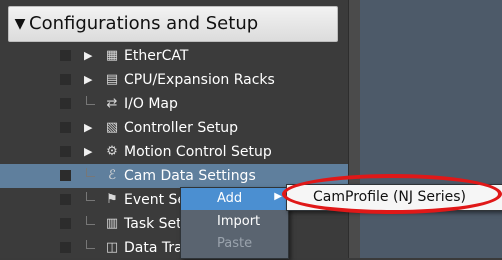 The image size is (502, 260). What do you see at coordinates (112, 103) in the screenshot?
I see `io-map-icon: ⇄` at bounding box center [112, 103].